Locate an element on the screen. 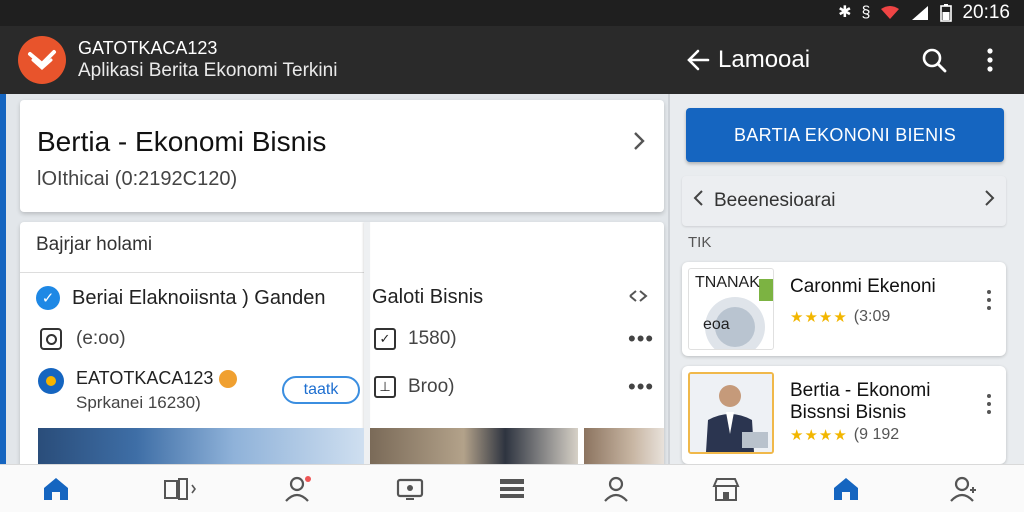 This screenshot has width=1024, height=512. battery-icon is located at coordinates (946, 13).